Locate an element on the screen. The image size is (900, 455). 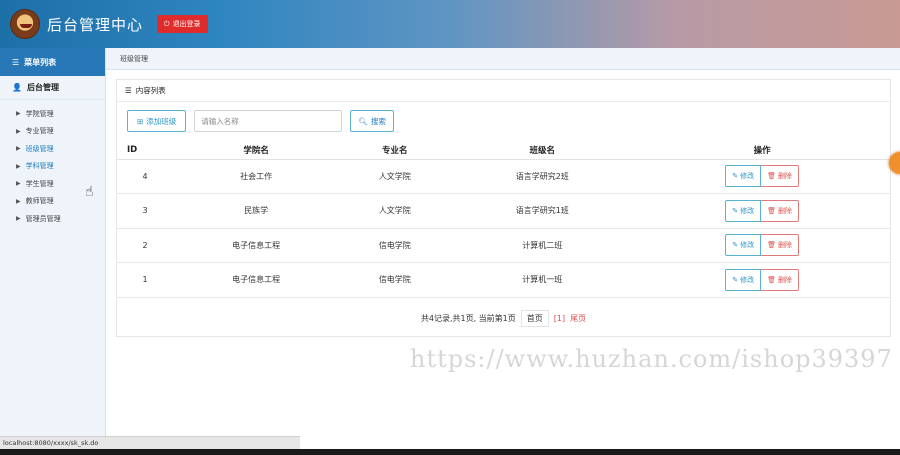
sidebar-item-class: ▶ 班级管理 is located at coordinates (52, 149).